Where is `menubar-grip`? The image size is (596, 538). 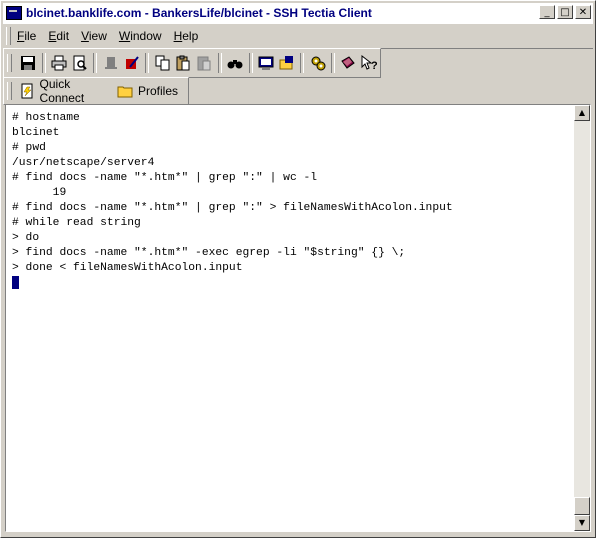 menubar-grip is located at coordinates (8, 36).